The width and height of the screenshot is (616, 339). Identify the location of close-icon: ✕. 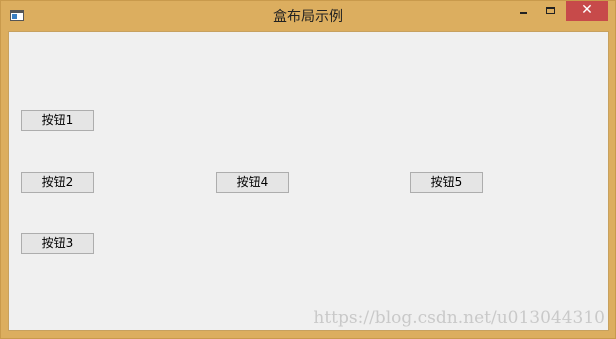
(587, 10).